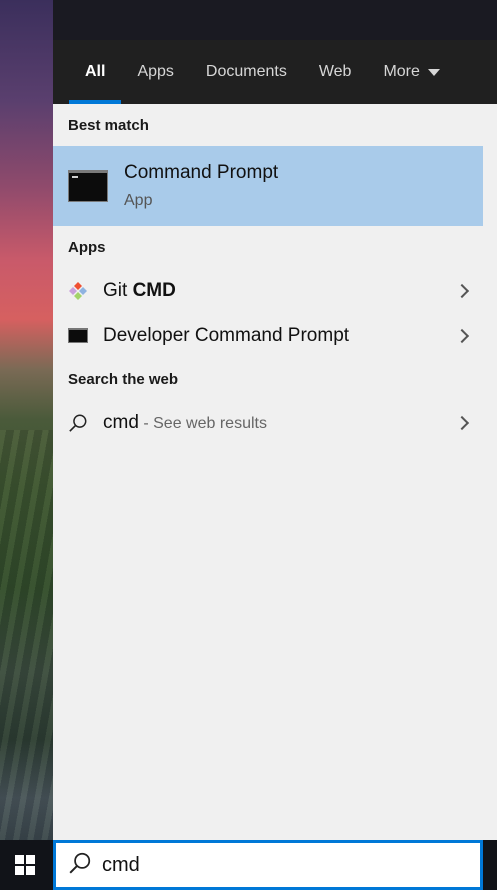 This screenshot has height=890, width=497. I want to click on tab-all-label: All, so click(95, 71).